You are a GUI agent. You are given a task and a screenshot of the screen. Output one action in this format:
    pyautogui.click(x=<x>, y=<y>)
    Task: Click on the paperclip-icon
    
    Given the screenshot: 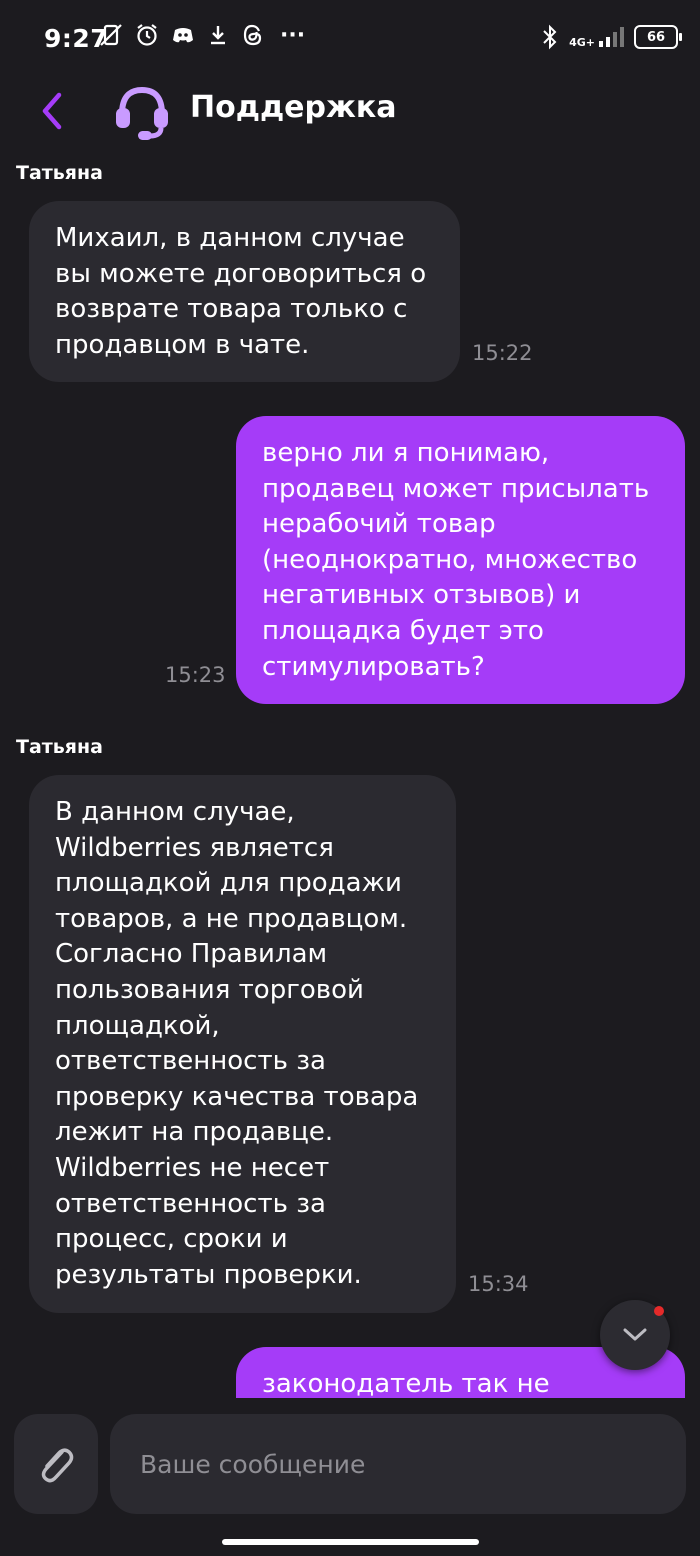 What is the action you would take?
    pyautogui.click(x=57, y=1465)
    